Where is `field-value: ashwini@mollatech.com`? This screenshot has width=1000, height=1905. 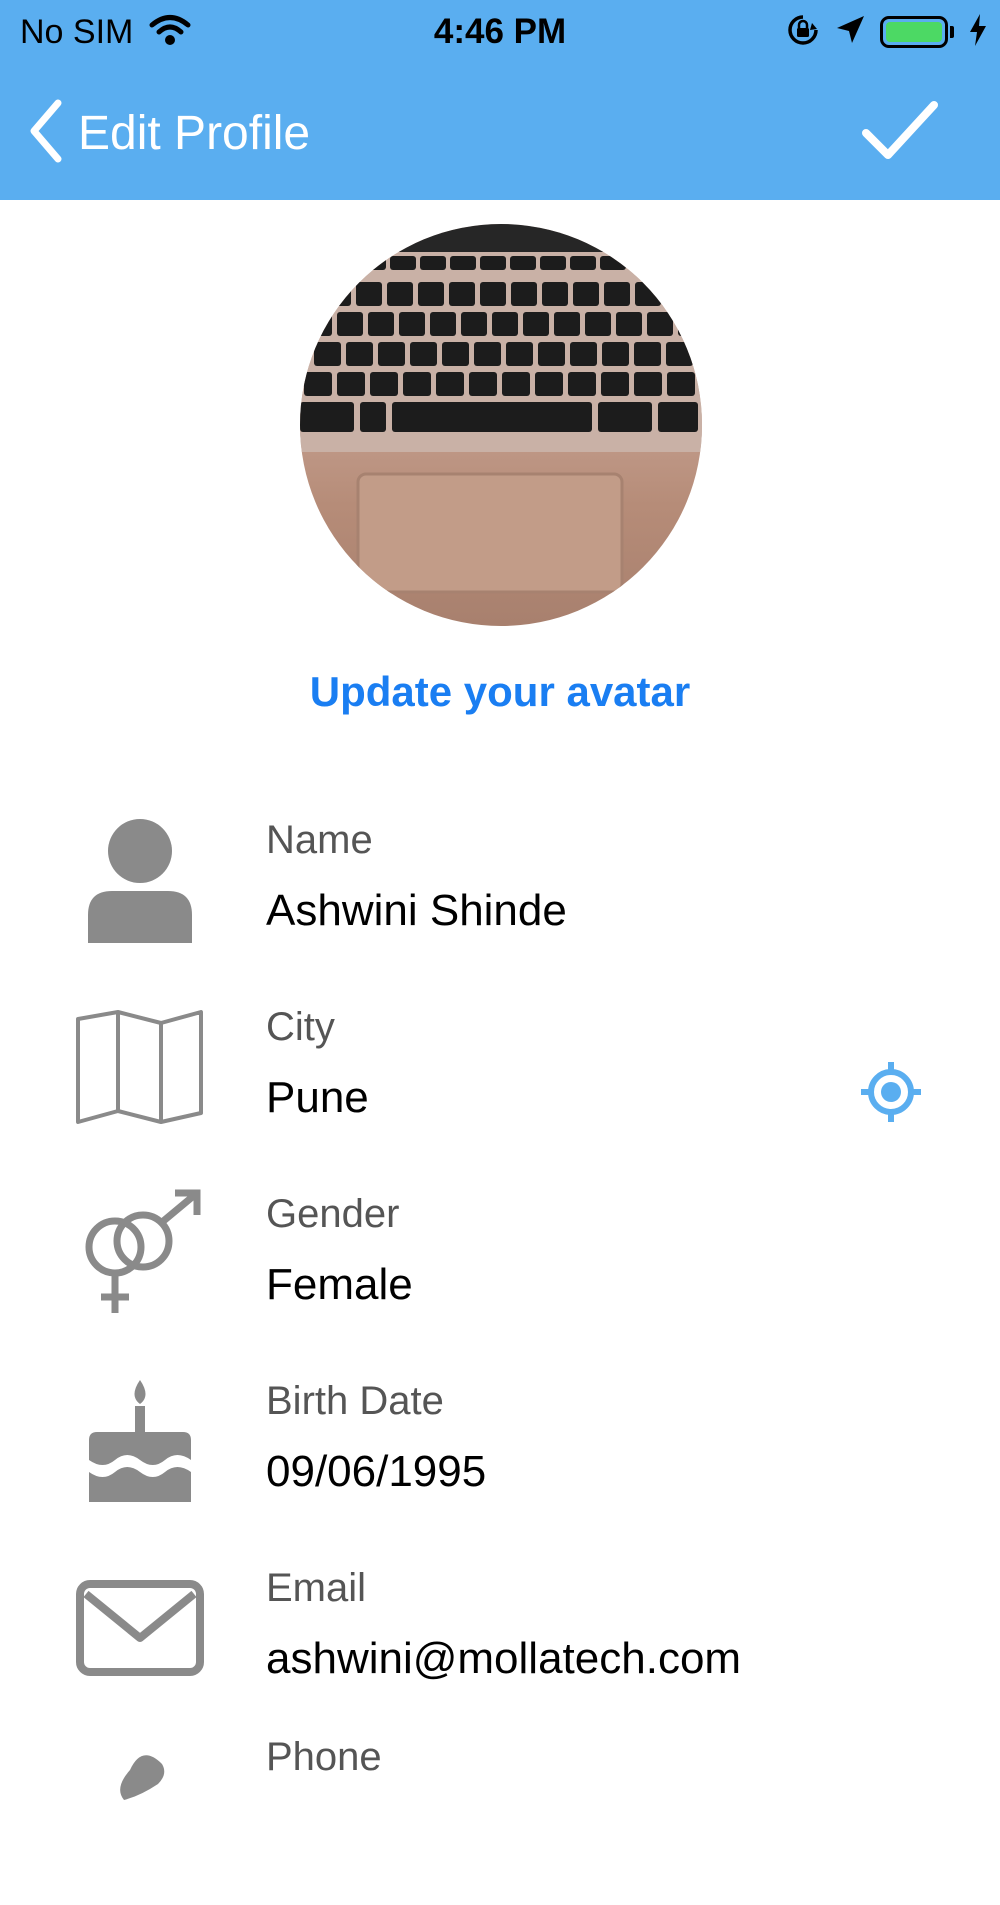 field-value: ashwini@mollatech.com is located at coordinates (504, 1658).